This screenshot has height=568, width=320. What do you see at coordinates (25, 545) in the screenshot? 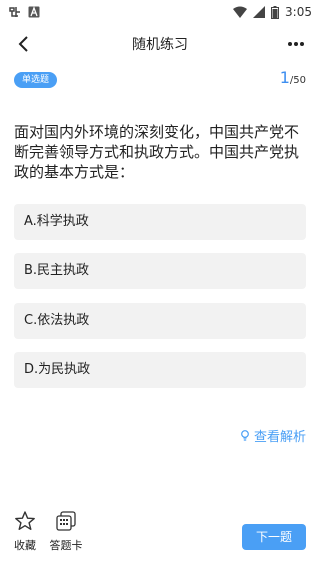
I see `favorite-label: 收藏` at bounding box center [25, 545].